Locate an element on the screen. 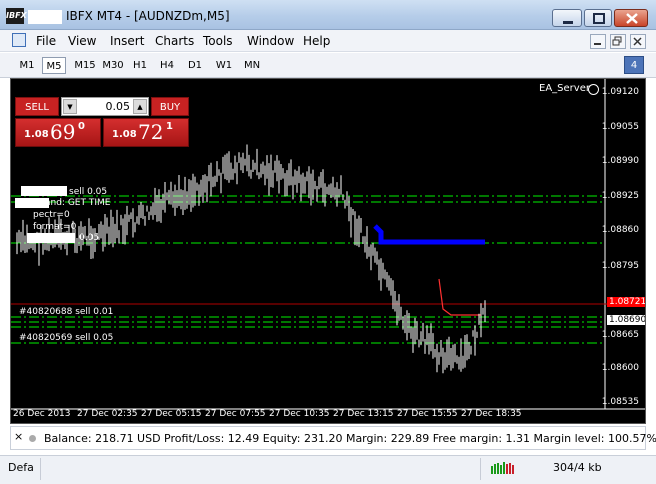 This screenshot has height=484, width=656. buy-price-fraction: 1 is located at coordinates (169, 126).